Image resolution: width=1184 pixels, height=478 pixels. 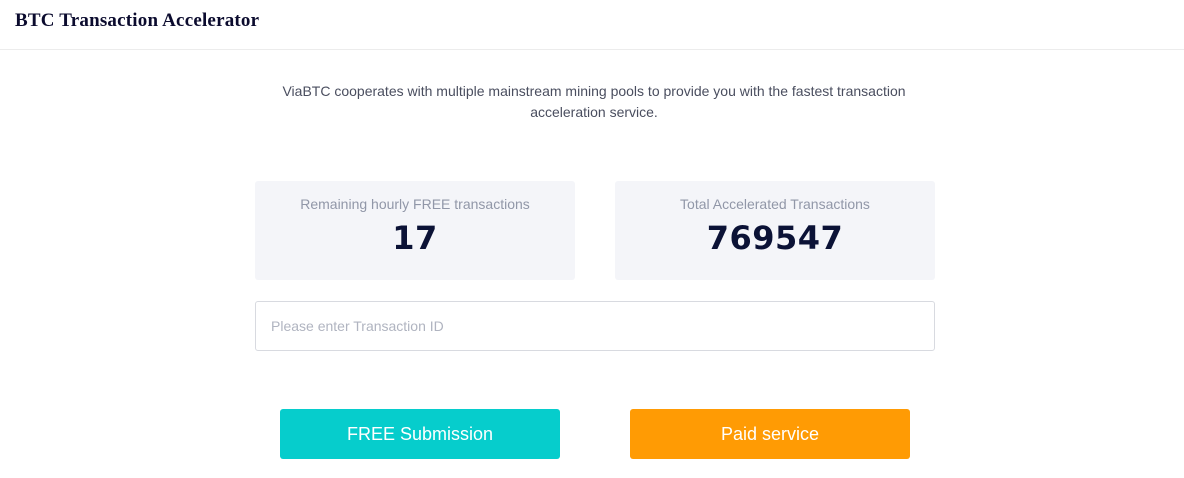 What do you see at coordinates (592, 25) in the screenshot?
I see `page-header: BTC Transaction Accelerator` at bounding box center [592, 25].